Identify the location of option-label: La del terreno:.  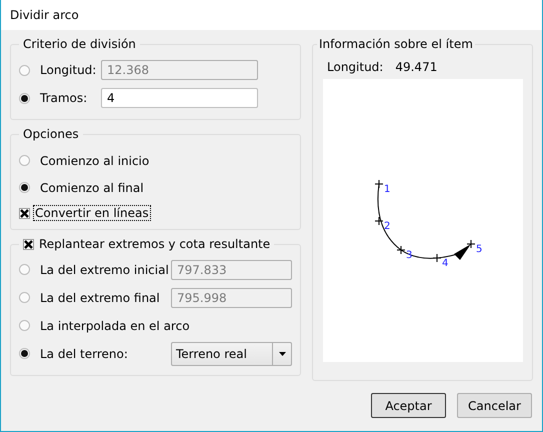
(84, 354).